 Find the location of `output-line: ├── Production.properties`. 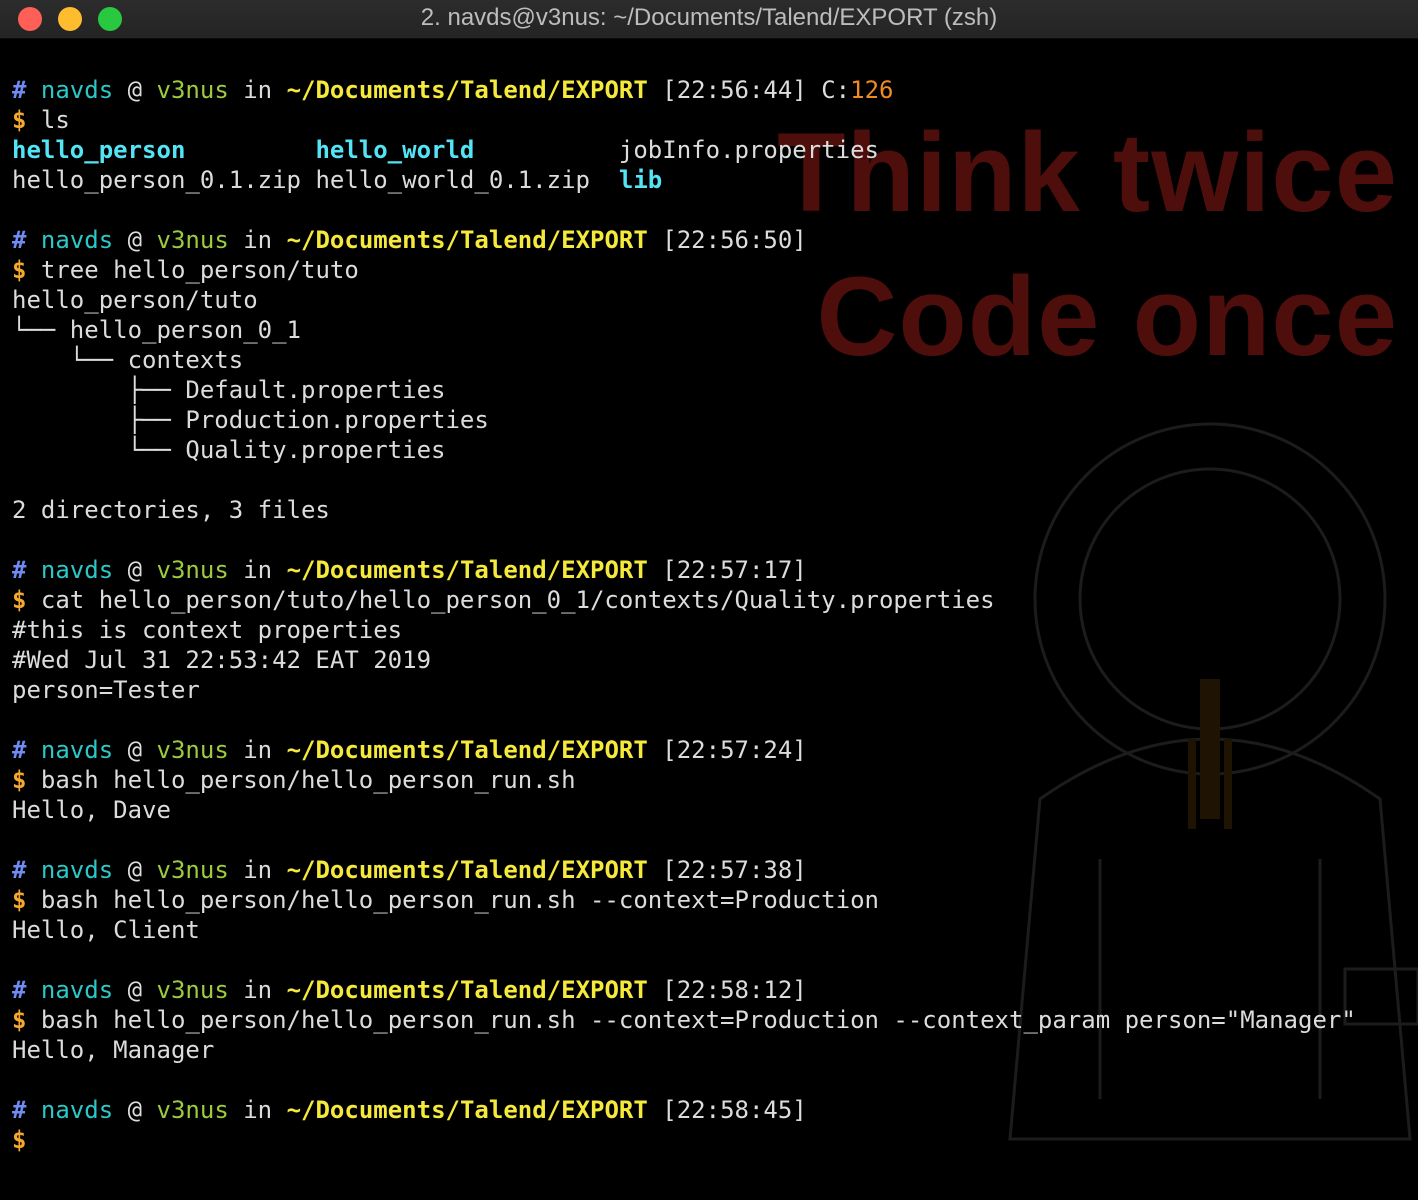

output-line: ├── Production.properties is located at coordinates (250, 420).